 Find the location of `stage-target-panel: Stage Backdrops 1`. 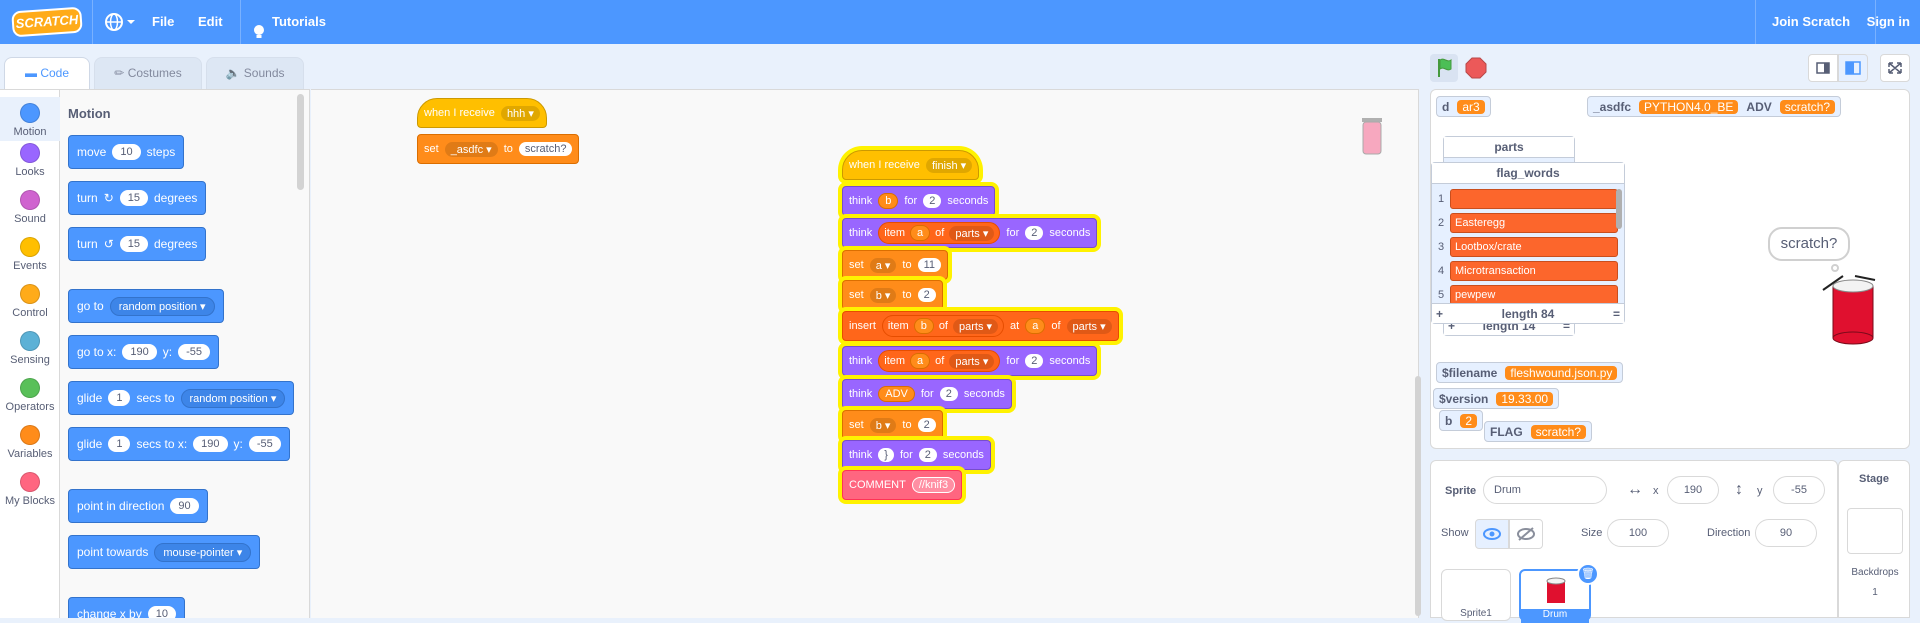

stage-target-panel: Stage Backdrops 1 is located at coordinates (1874, 539).